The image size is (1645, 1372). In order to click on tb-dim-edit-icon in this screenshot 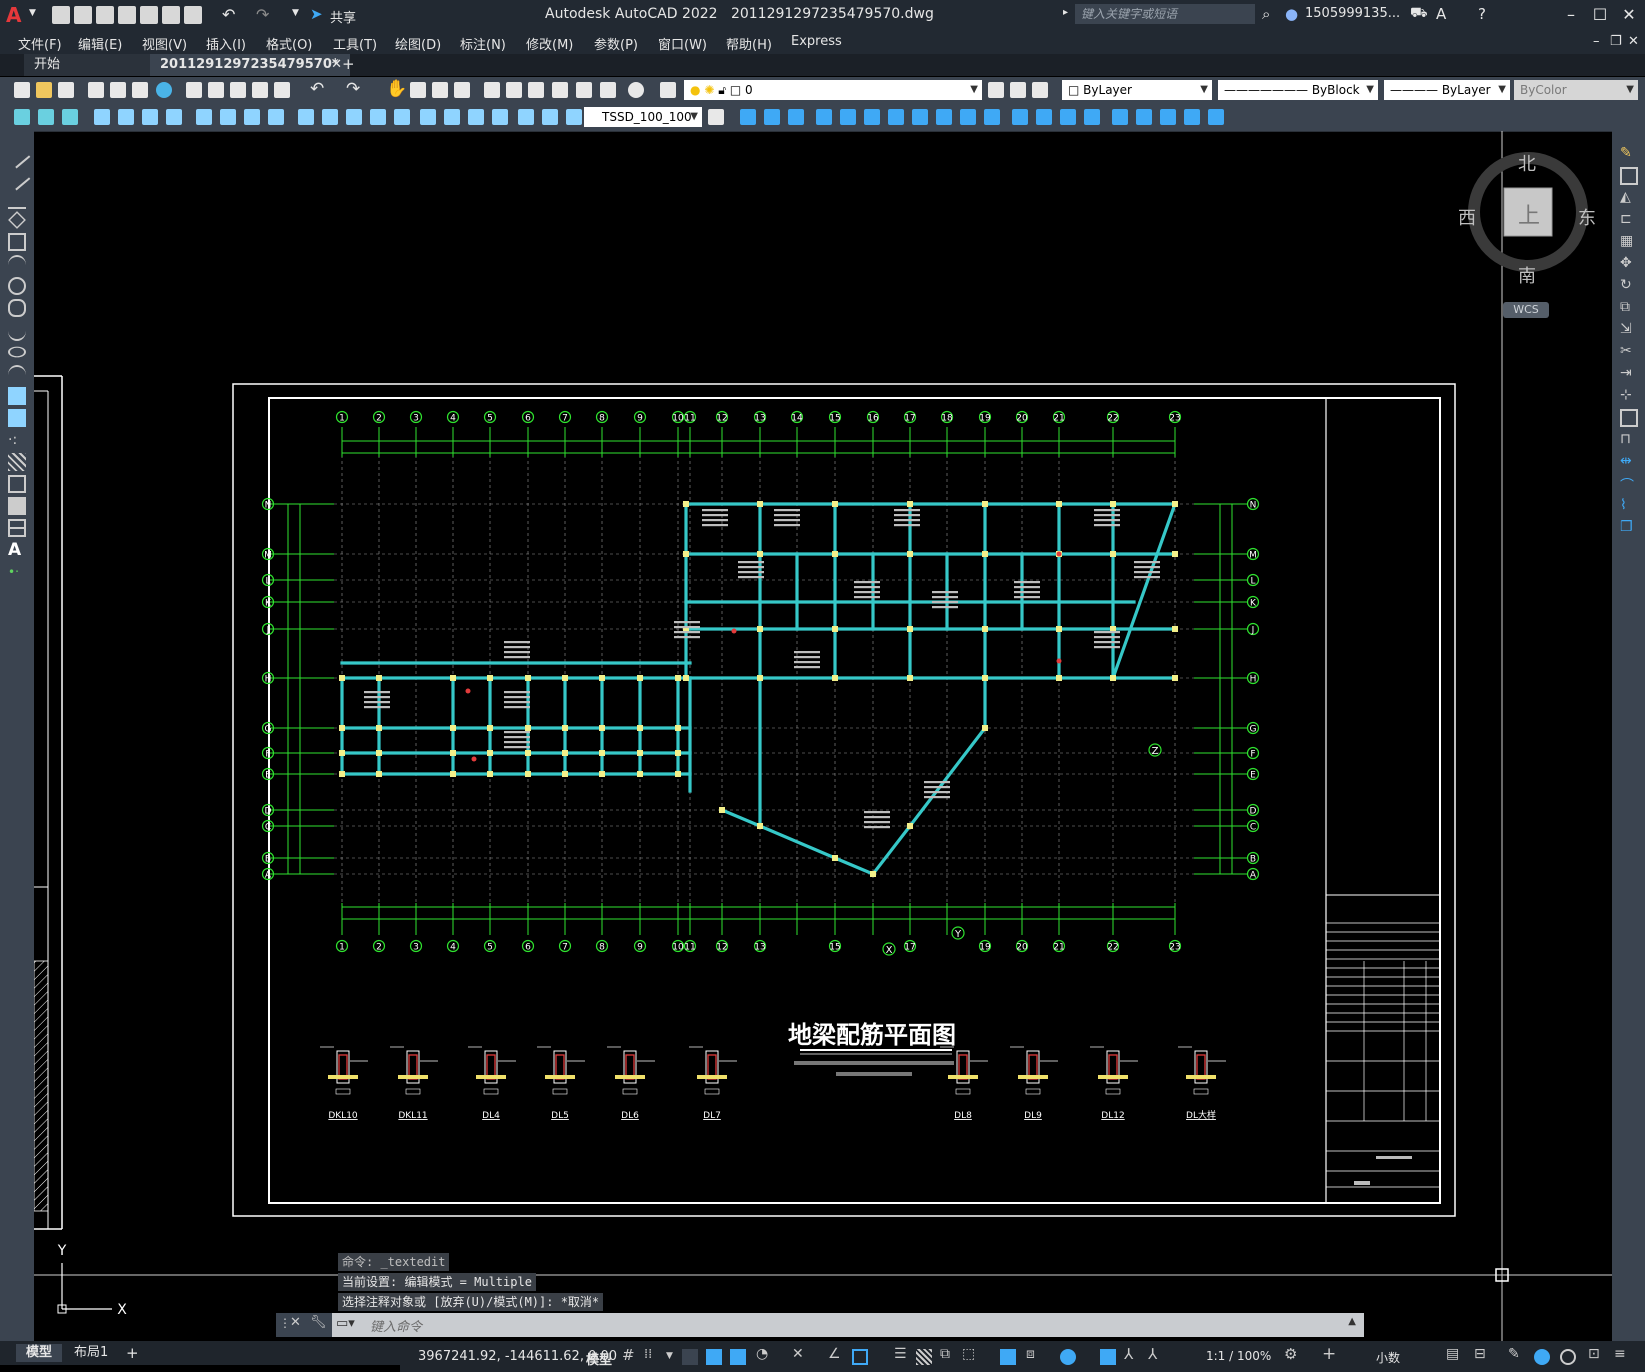, I will do `click(526, 117)`.